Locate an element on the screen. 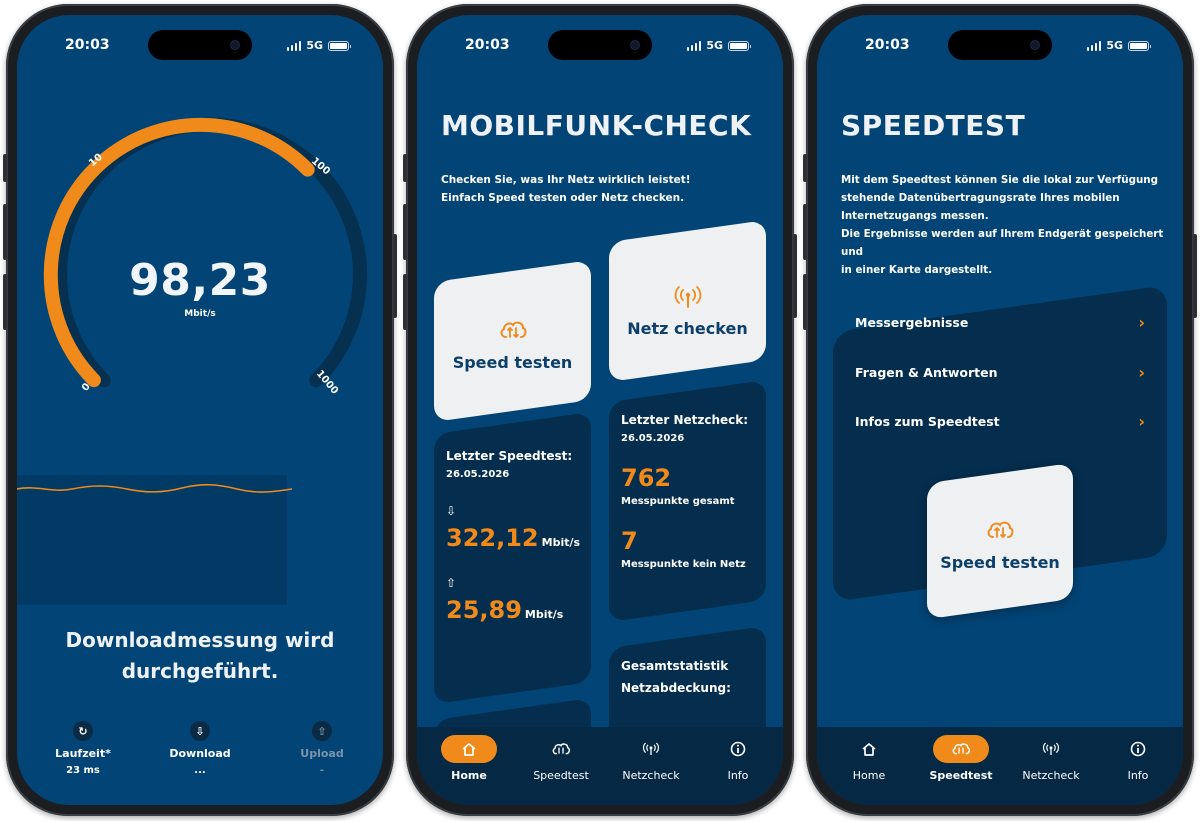  last-speedtest-date: 26.05.2026 is located at coordinates (478, 474).